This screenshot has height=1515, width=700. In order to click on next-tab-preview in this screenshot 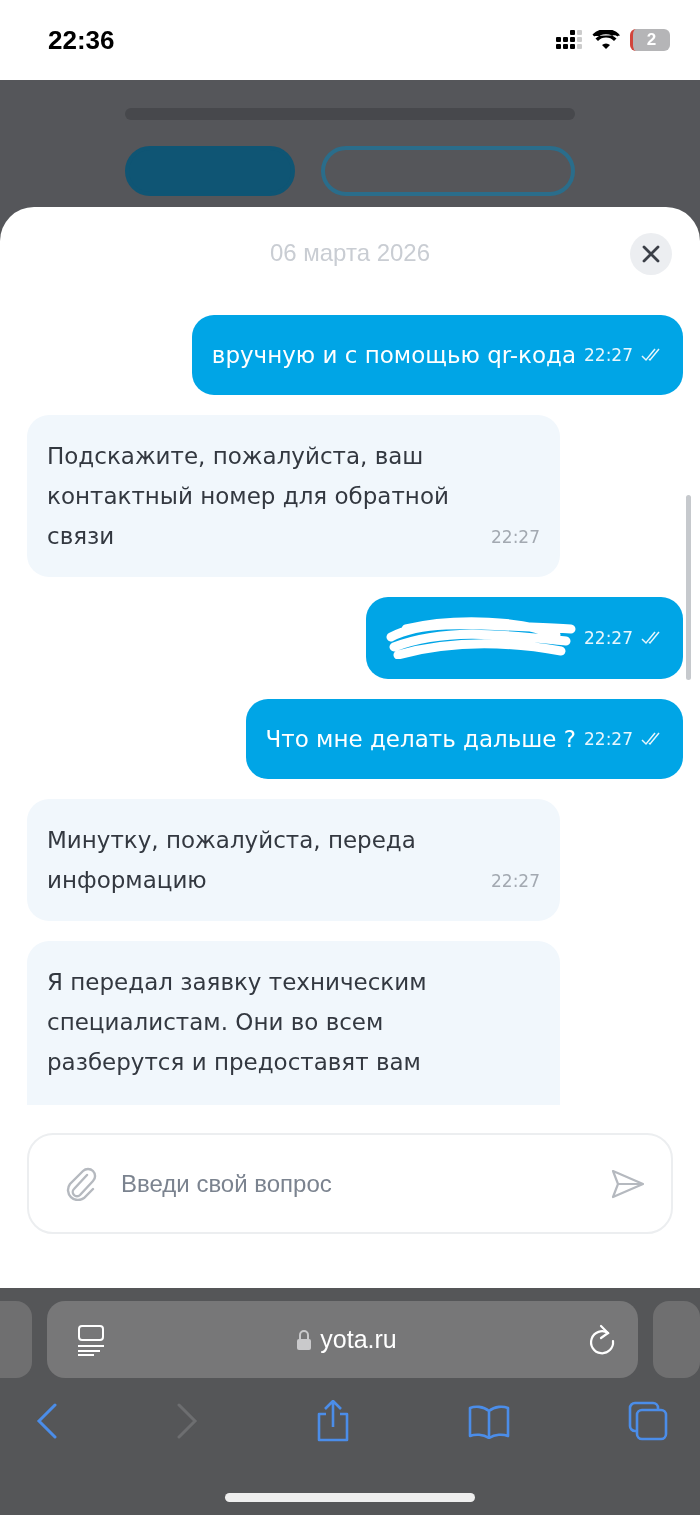, I will do `click(676, 1339)`.